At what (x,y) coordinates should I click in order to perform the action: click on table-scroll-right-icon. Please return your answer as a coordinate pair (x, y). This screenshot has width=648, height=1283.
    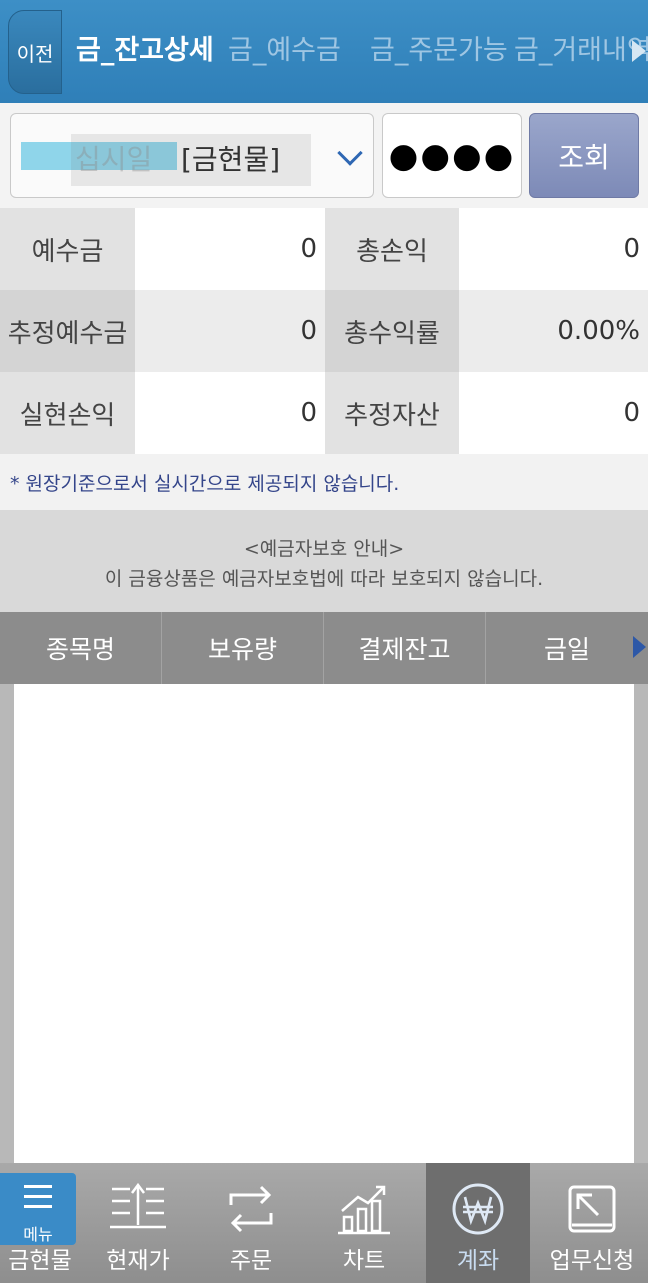
    Looking at the image, I should click on (639, 647).